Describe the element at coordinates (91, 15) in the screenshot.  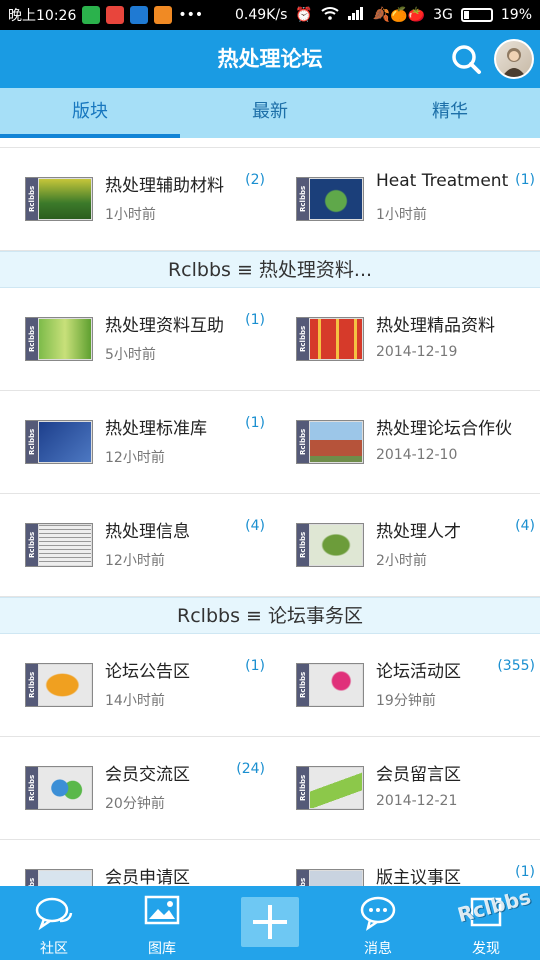
I see `wechat-icon` at that location.